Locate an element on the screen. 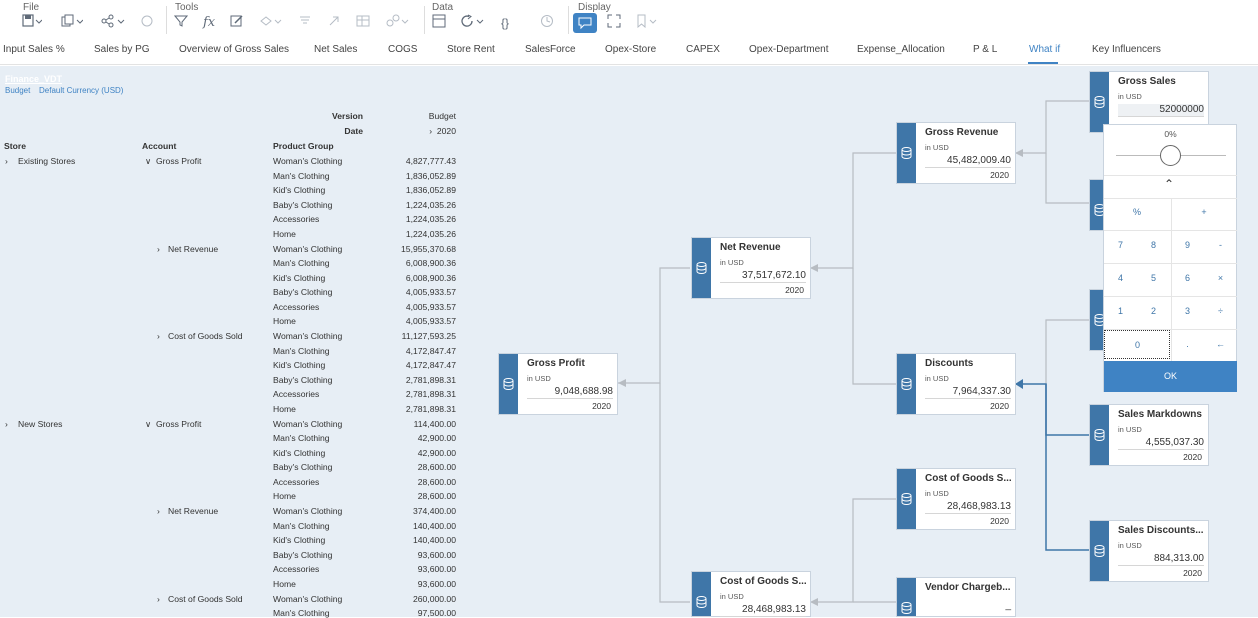  node-title: Gross Sales is located at coordinates (1147, 81).